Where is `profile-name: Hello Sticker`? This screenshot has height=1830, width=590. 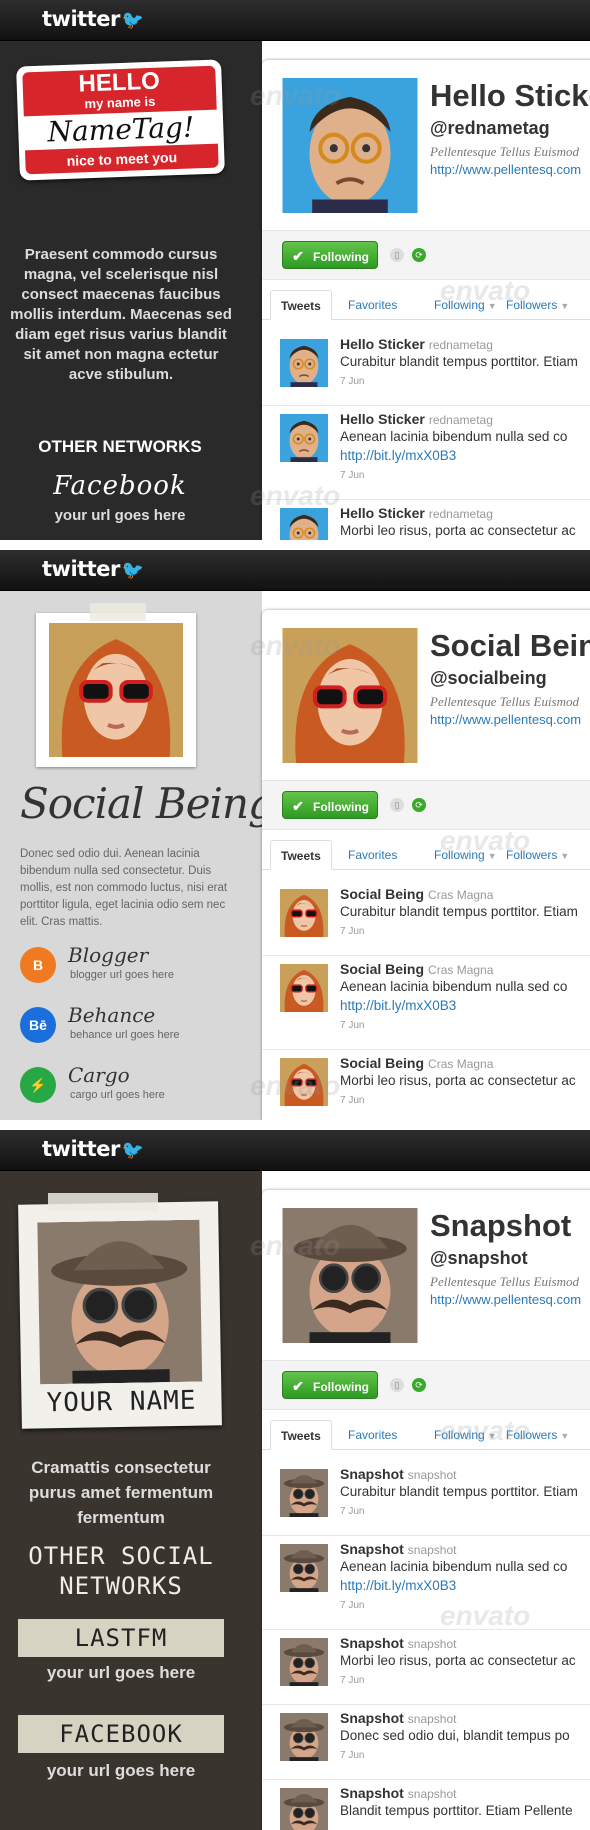
profile-name: Hello Sticker is located at coordinates (510, 95).